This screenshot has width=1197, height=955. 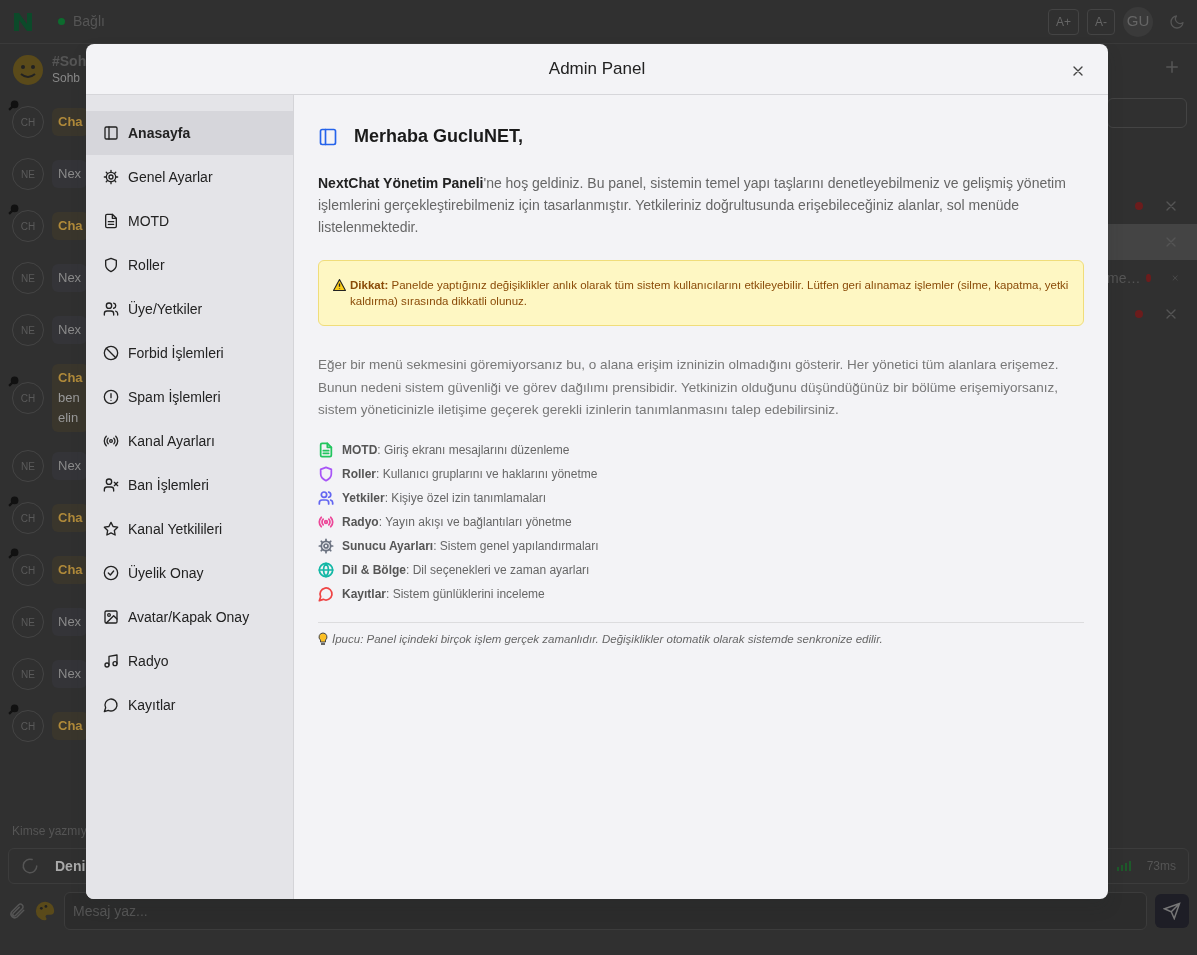 I want to click on nav-item: Roller, so click(x=189, y=265).